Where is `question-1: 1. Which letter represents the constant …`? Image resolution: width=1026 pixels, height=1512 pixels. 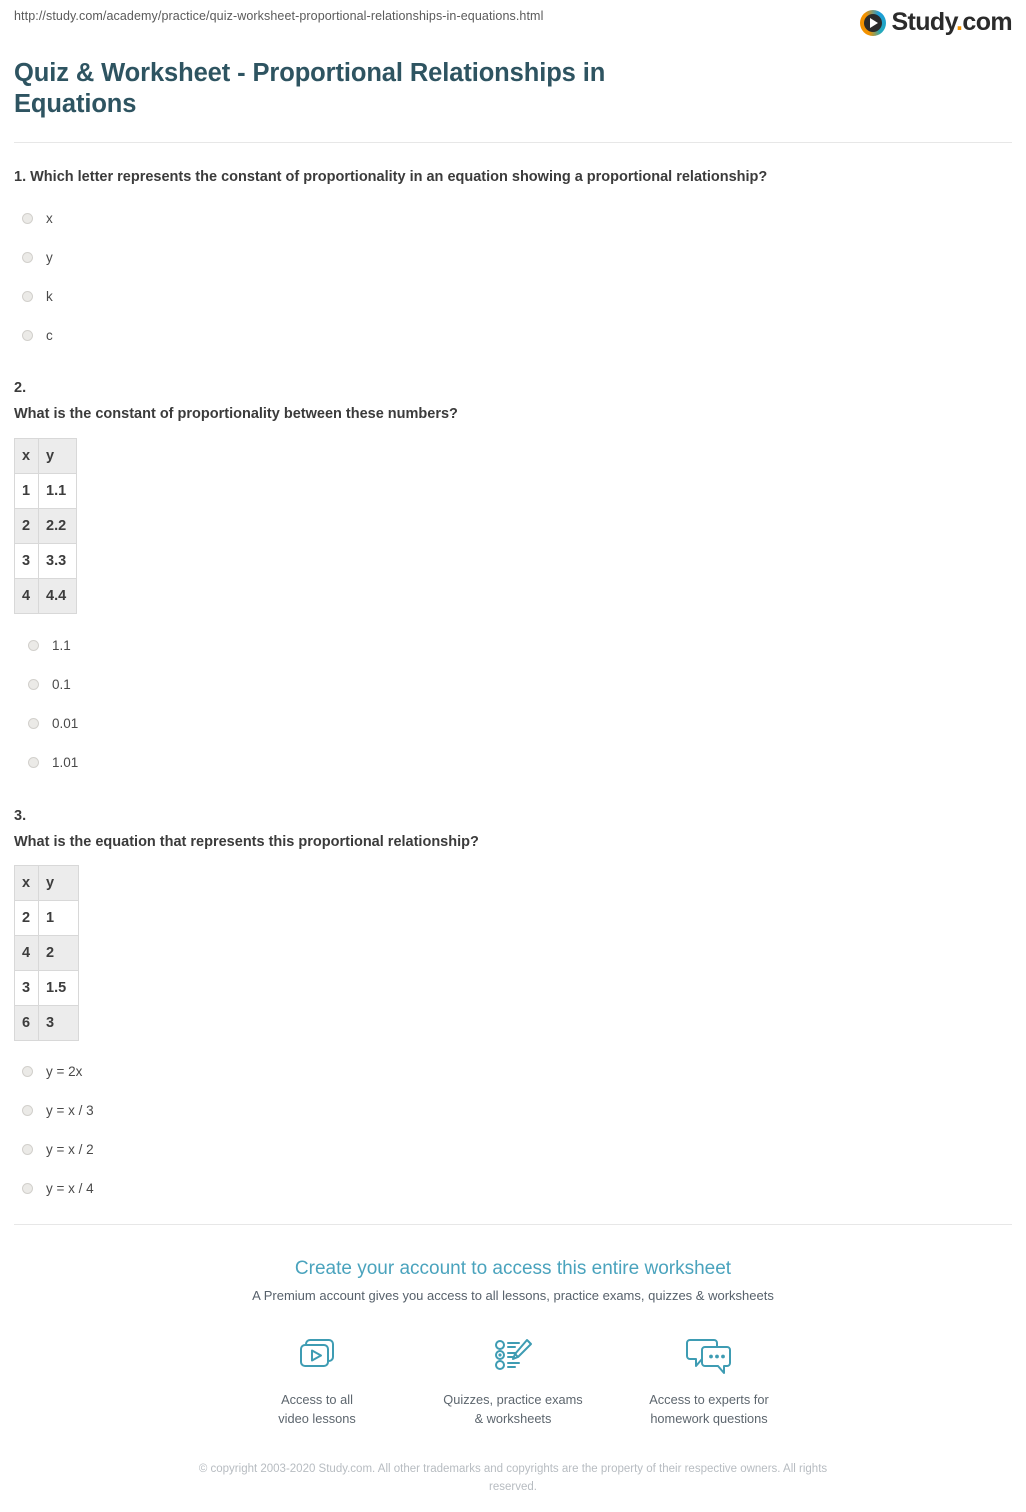 question-1: 1. Which letter represents the constant … is located at coordinates (513, 261).